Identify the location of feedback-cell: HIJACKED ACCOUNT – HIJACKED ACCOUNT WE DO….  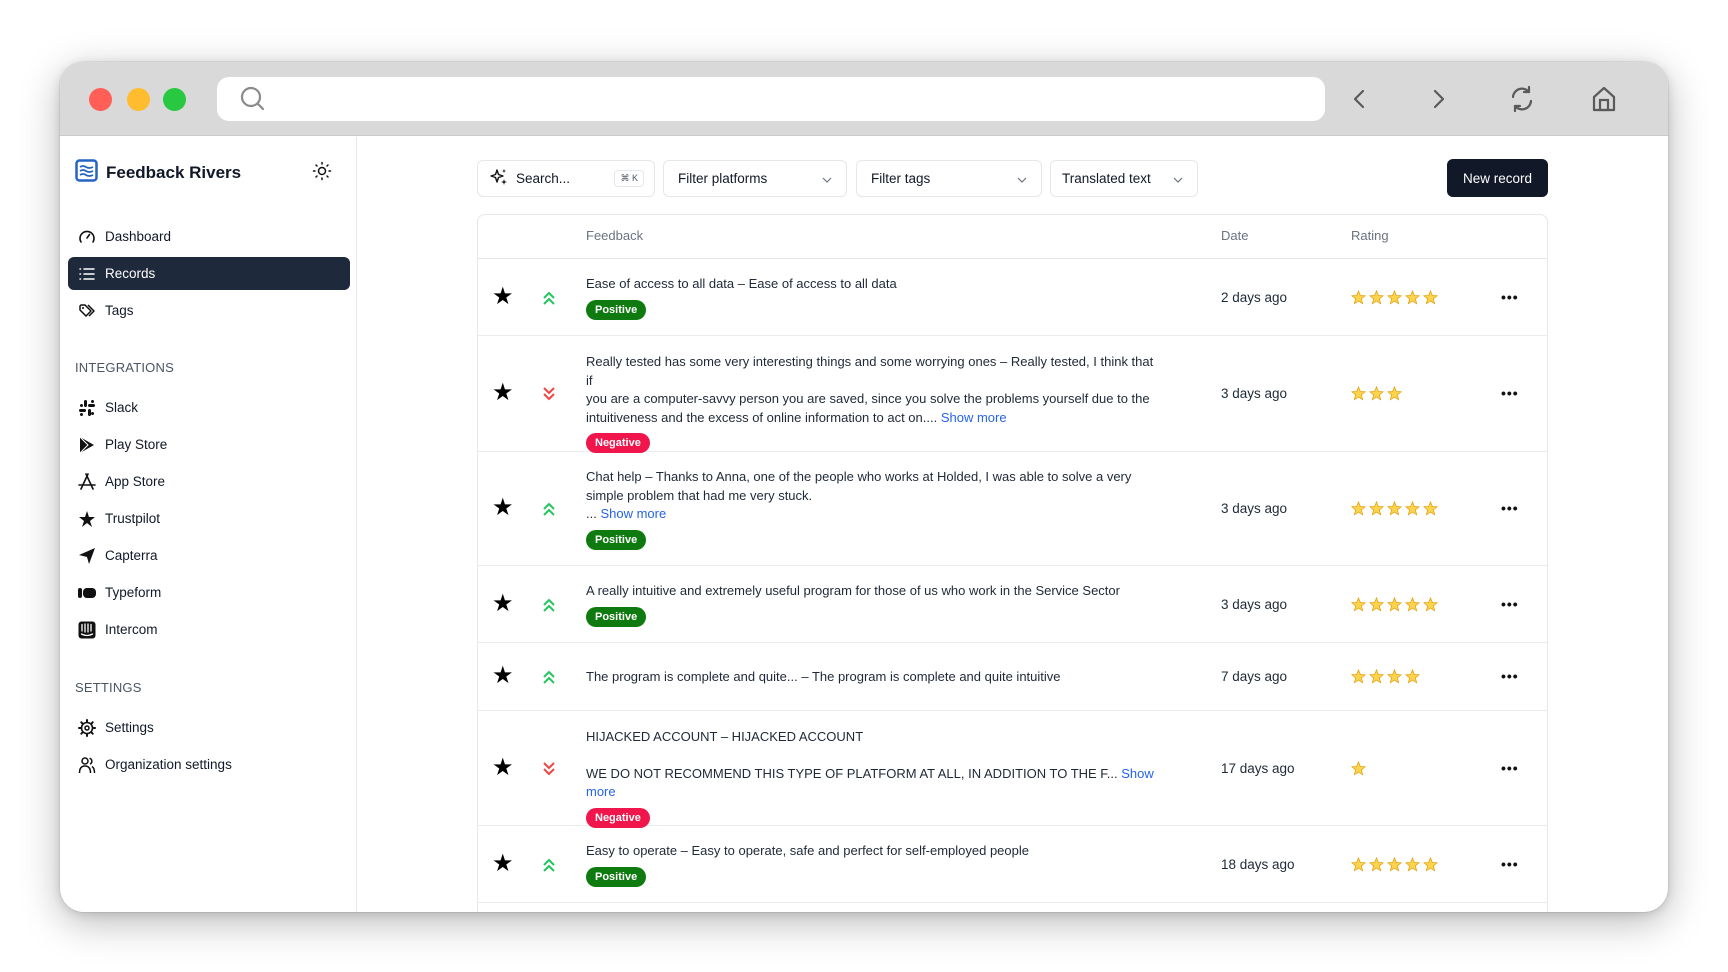
(871, 778).